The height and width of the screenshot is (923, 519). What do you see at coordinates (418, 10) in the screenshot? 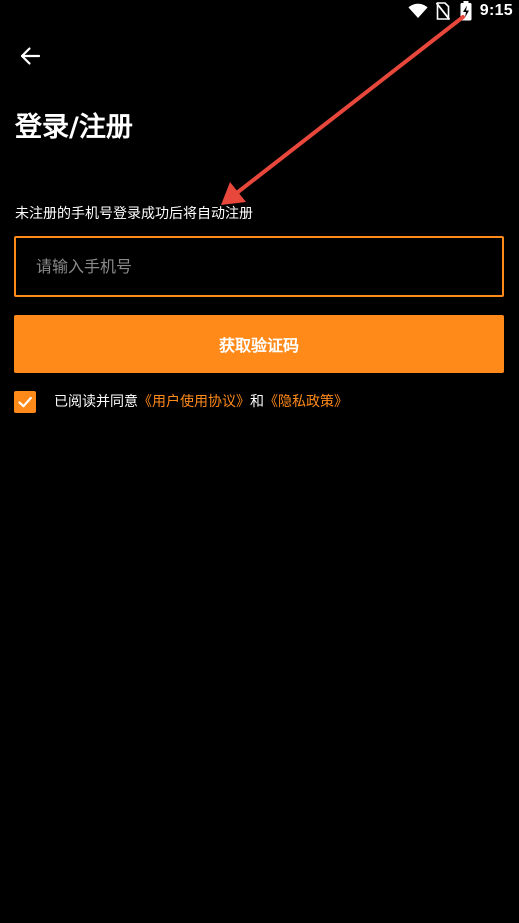
I see `wifi-icon` at bounding box center [418, 10].